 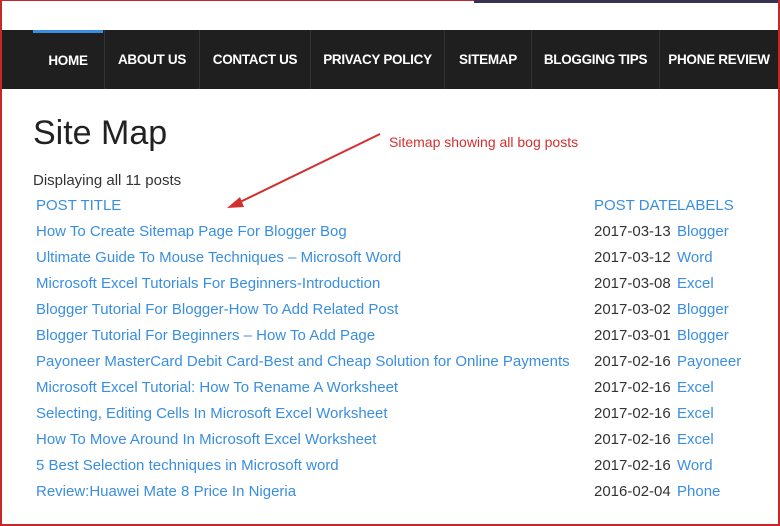 I want to click on post-label-link: Payoneer, so click(x=709, y=361).